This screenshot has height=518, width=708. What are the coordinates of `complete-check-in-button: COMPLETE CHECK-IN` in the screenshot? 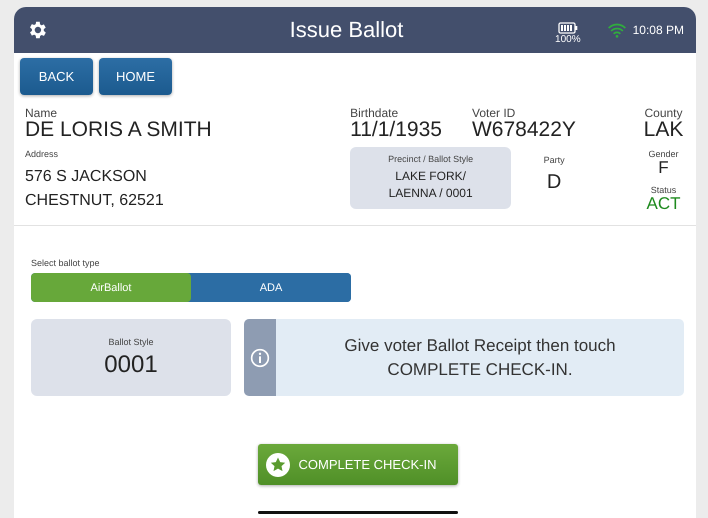 It's located at (358, 464).